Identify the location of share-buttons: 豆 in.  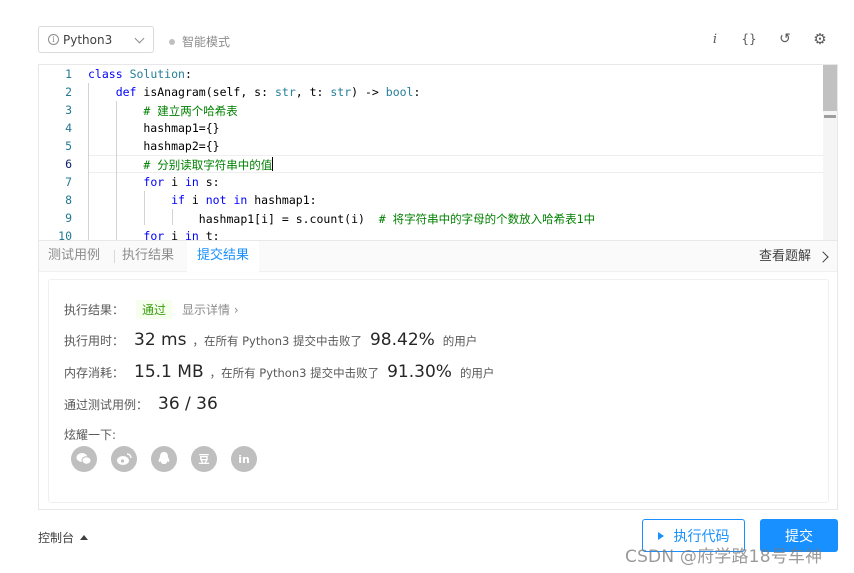
(171, 459).